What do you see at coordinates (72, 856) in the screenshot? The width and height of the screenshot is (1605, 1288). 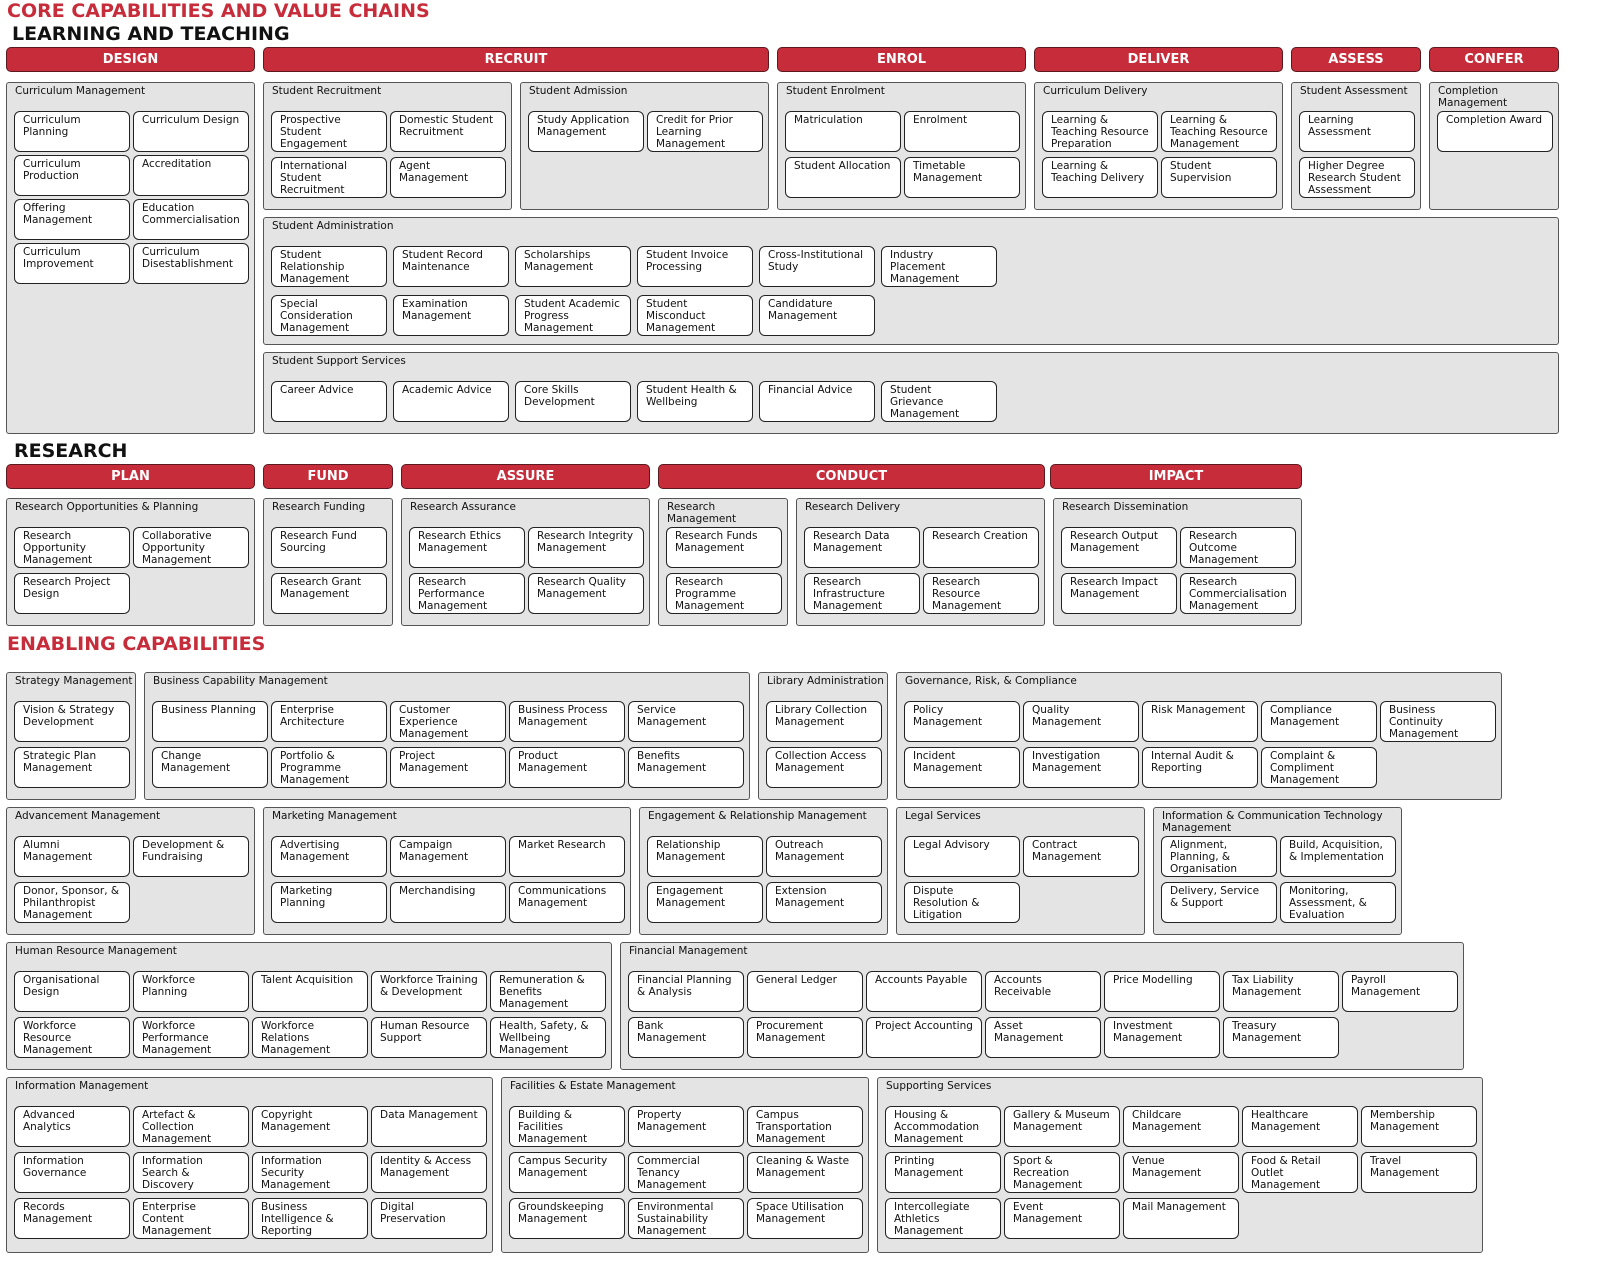 I see `capability-card: Alumni Management` at bounding box center [72, 856].